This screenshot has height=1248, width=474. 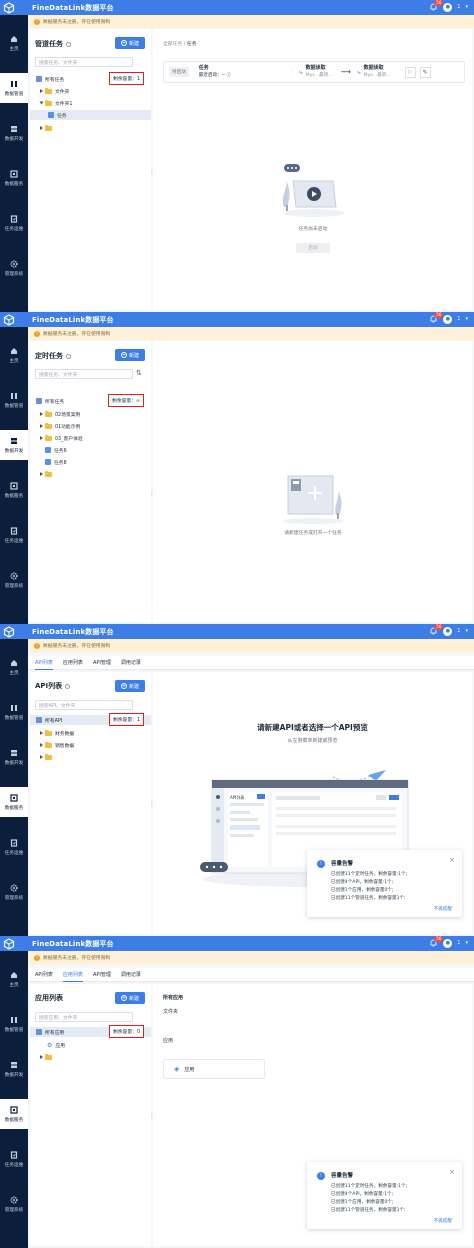 What do you see at coordinates (90, 719) in the screenshot?
I see `tree-root: 所有API 剩余容量：1` at bounding box center [90, 719].